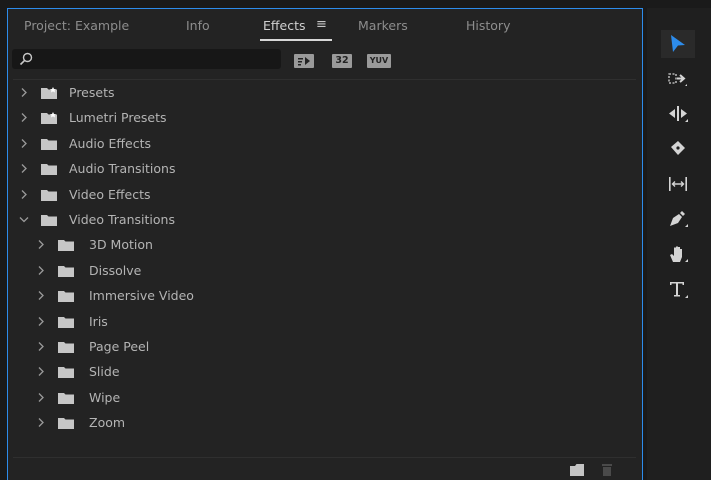 The image size is (711, 480). Describe the element at coordinates (325, 470) in the screenshot. I see `panel-footer` at that location.